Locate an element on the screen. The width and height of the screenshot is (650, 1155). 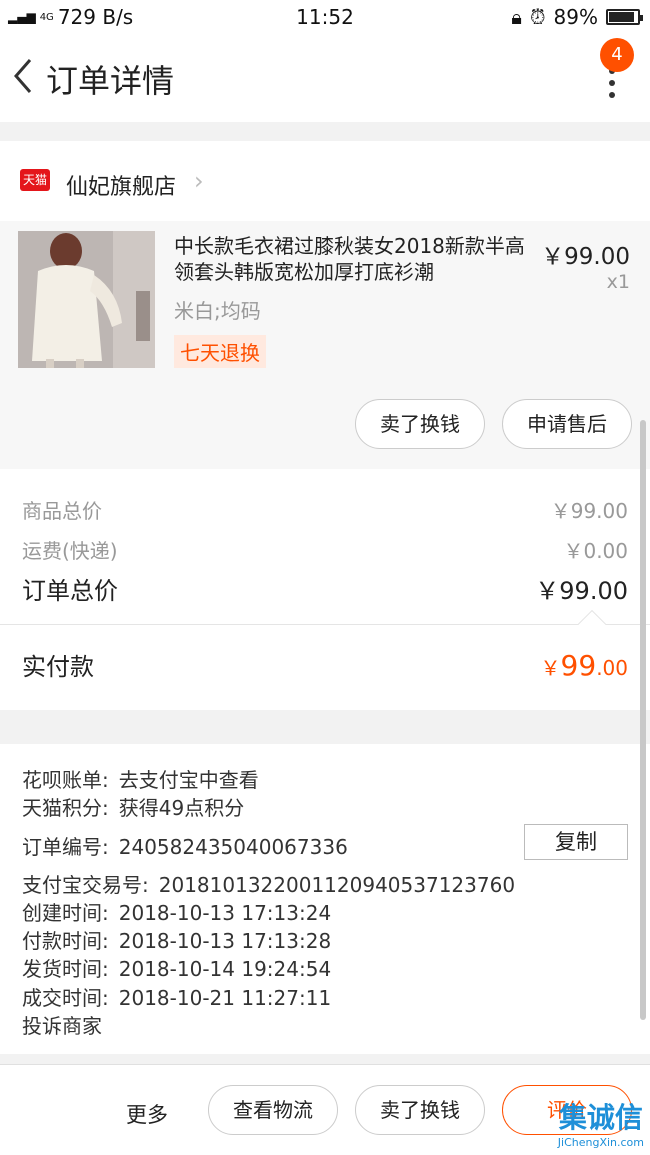
pointer-notch is located at coordinates (592, 624).